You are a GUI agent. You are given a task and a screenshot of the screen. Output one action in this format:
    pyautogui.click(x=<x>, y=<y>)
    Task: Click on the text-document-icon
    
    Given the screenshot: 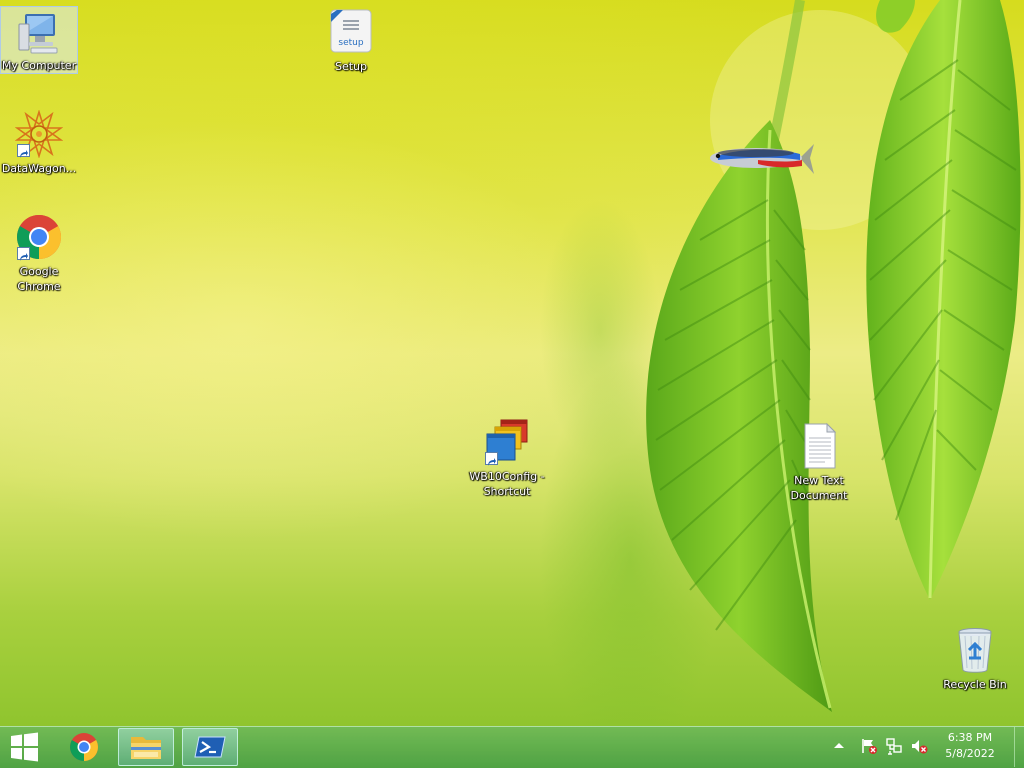 What is the action you would take?
    pyautogui.click(x=820, y=445)
    